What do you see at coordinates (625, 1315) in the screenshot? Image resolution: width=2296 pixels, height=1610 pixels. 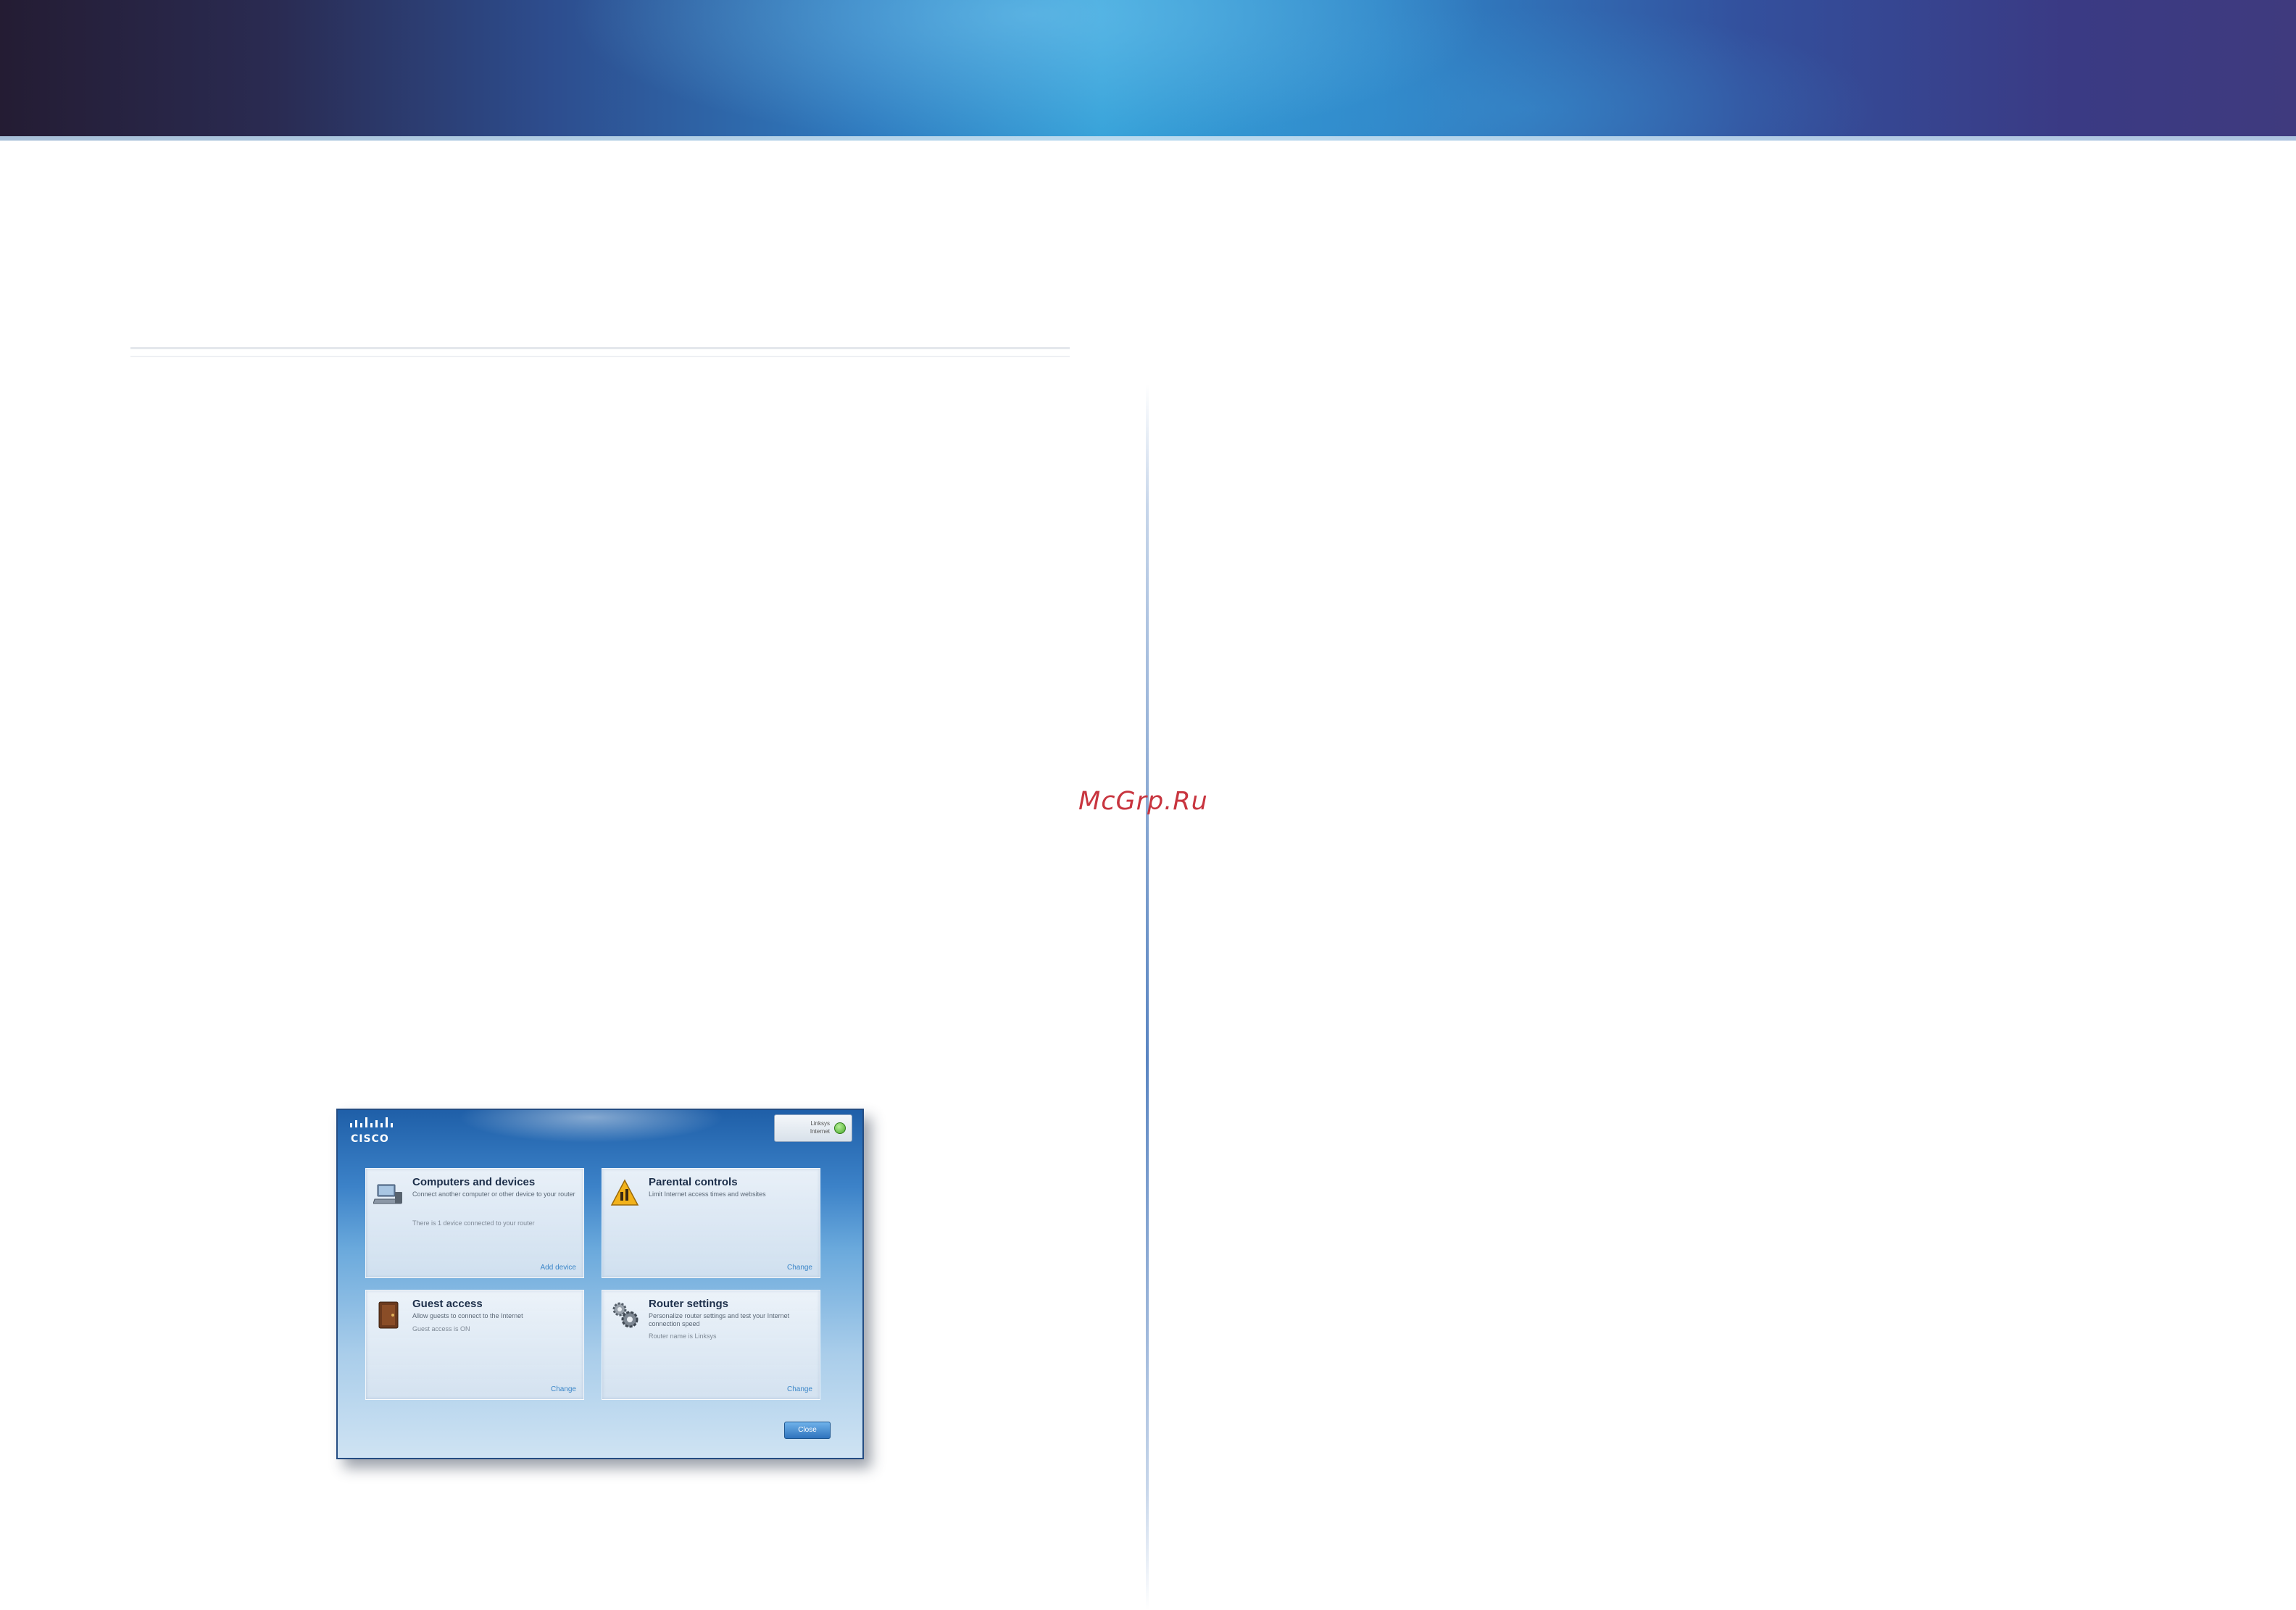 I see `gears-icon` at bounding box center [625, 1315].